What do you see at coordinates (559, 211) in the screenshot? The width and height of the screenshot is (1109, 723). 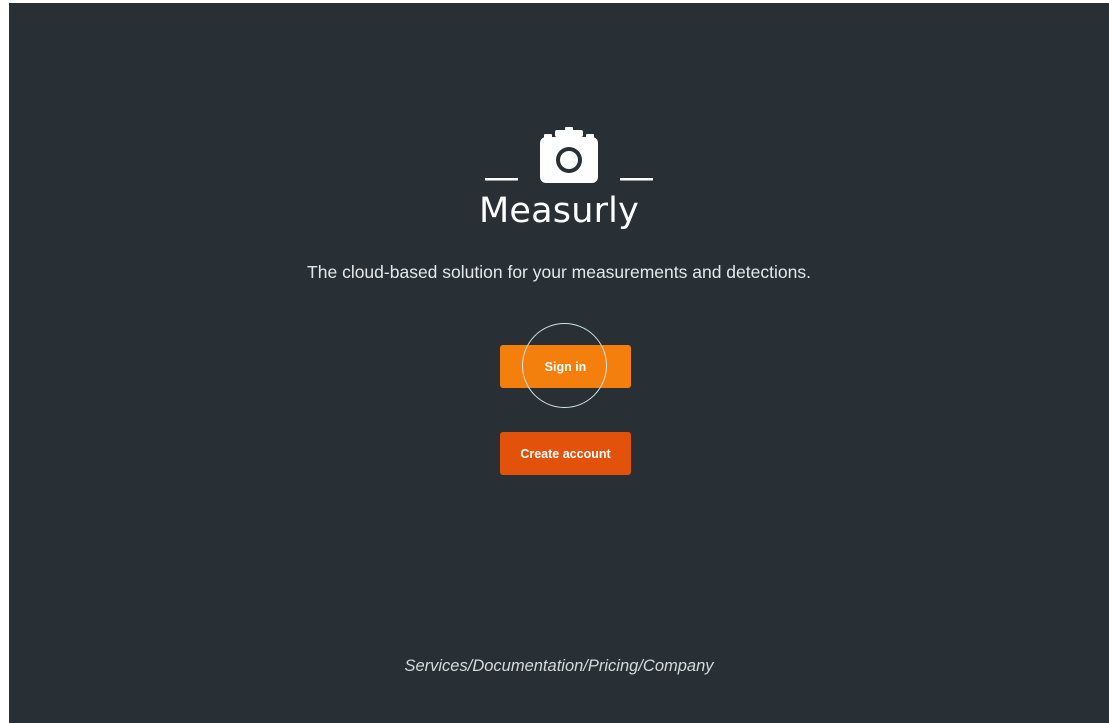 I see `brand-name: Measurly` at bounding box center [559, 211].